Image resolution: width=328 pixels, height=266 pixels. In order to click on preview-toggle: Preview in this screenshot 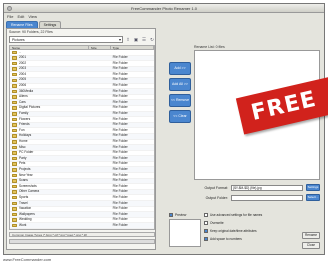, I will do `click(177, 215)`.